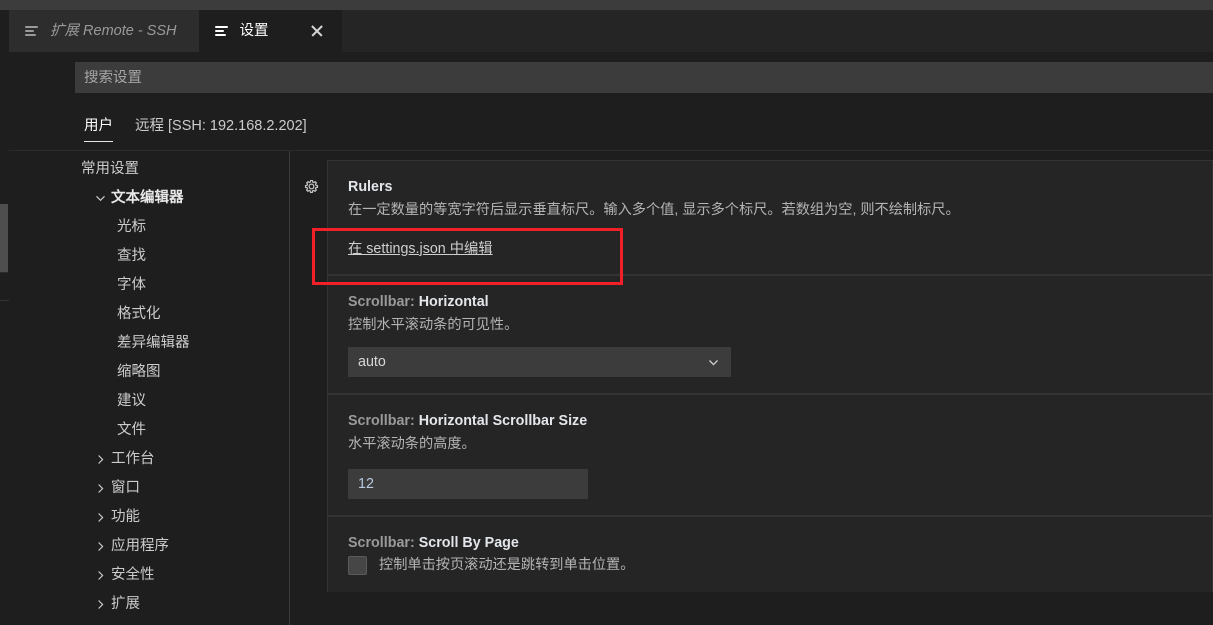  What do you see at coordinates (770, 334) in the screenshot?
I see `setting-row-scrollbar-horizontal: Scrollbar: Horizontal 控制水平滚动条的可见性。 auto` at bounding box center [770, 334].